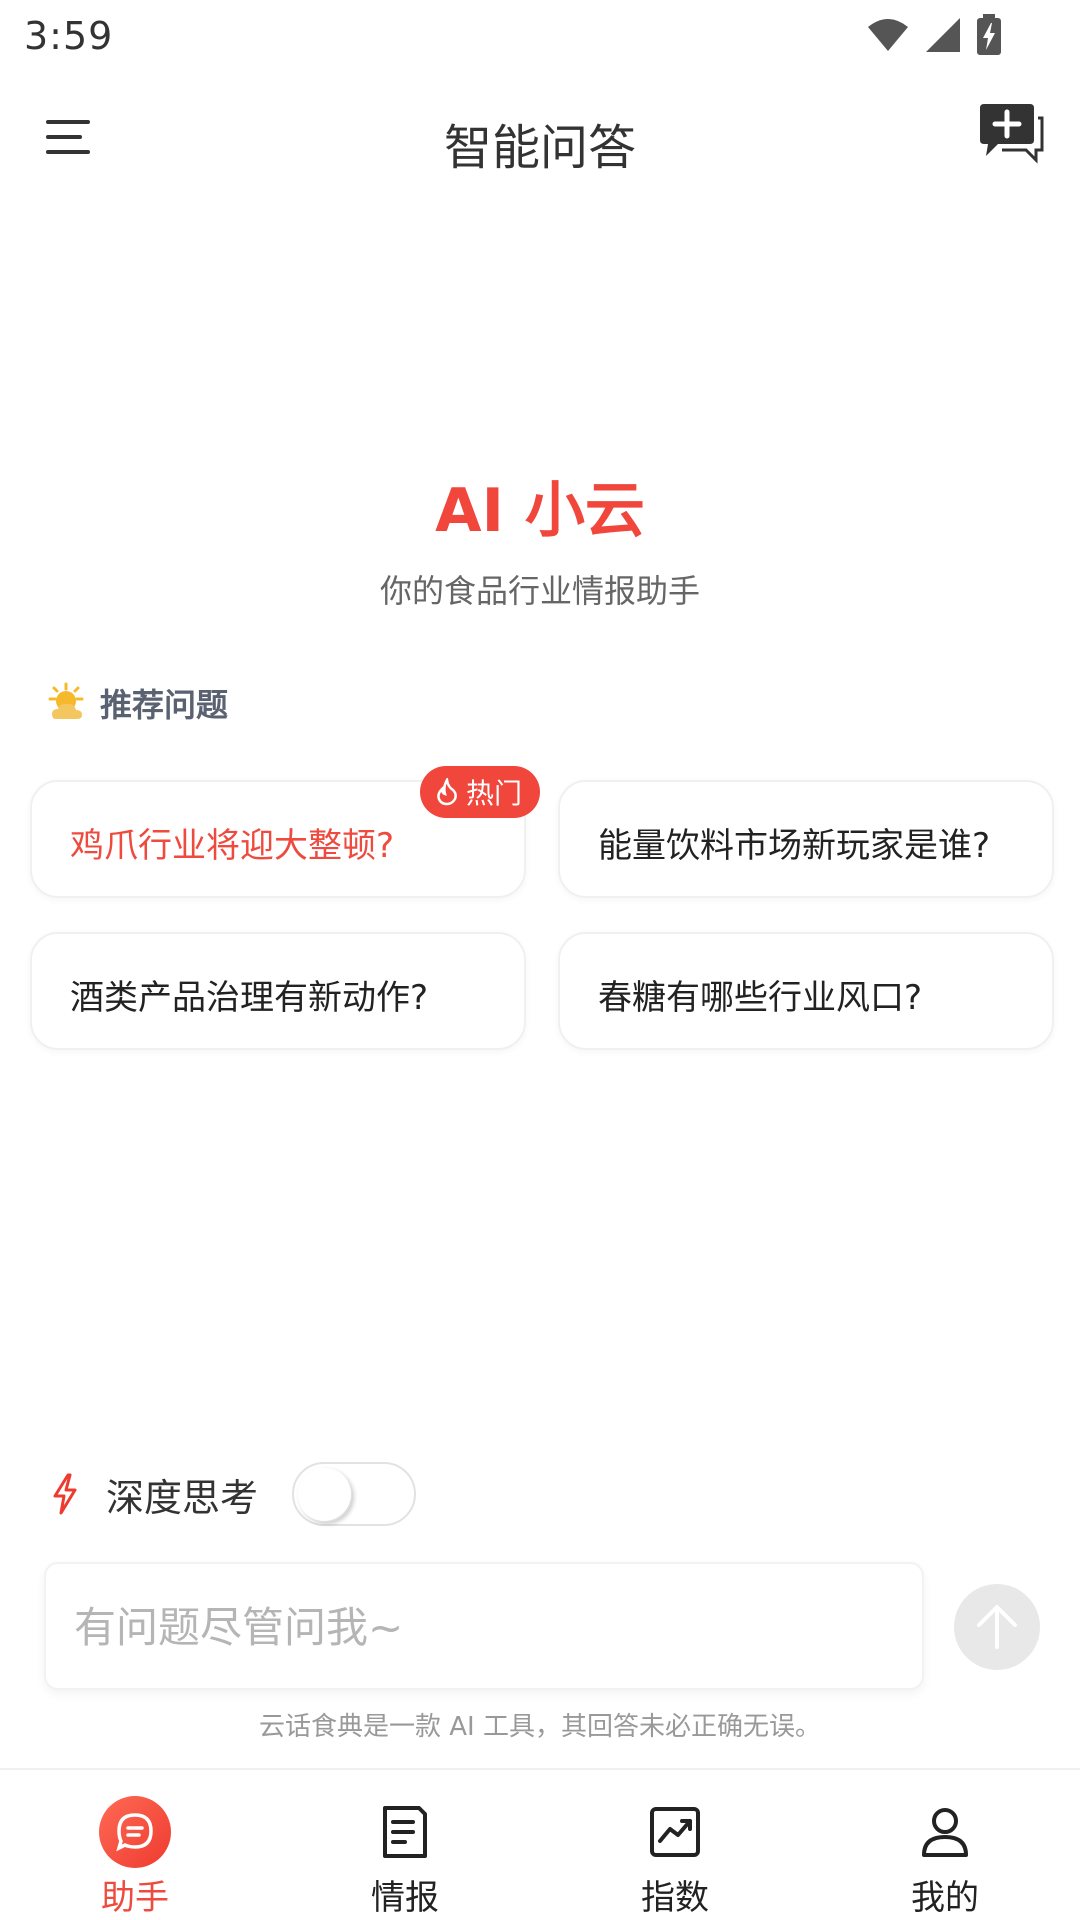 This screenshot has width=1080, height=1920. I want to click on nav-item-intel: 情报, so click(405, 1845).